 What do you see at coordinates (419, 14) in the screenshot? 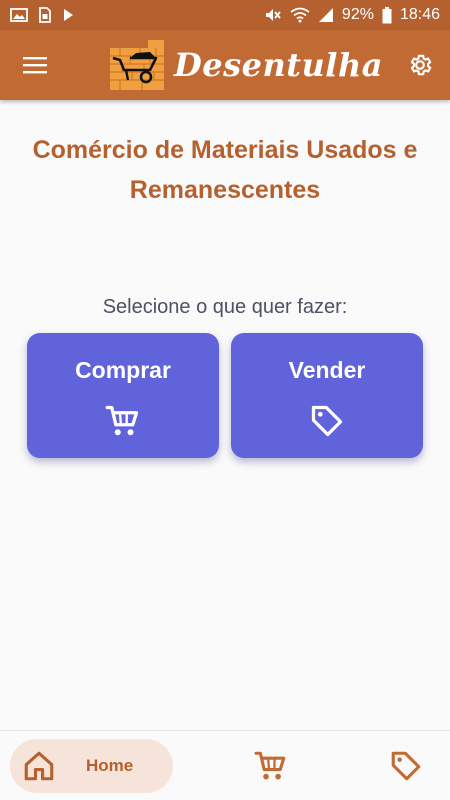
I see `clock: 18:46` at bounding box center [419, 14].